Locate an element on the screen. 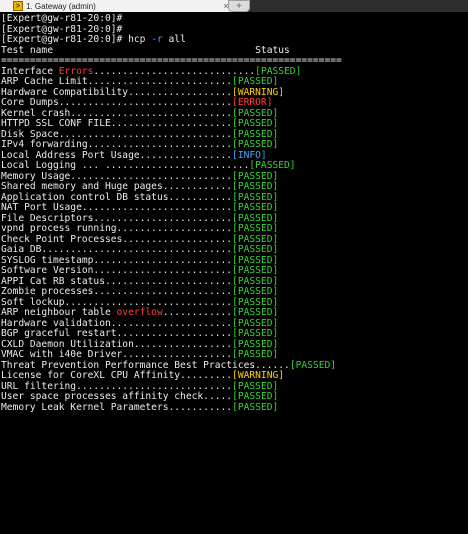 The width and height of the screenshot is (468, 534). test-name: ARP neighbour table is located at coordinates (59, 312).